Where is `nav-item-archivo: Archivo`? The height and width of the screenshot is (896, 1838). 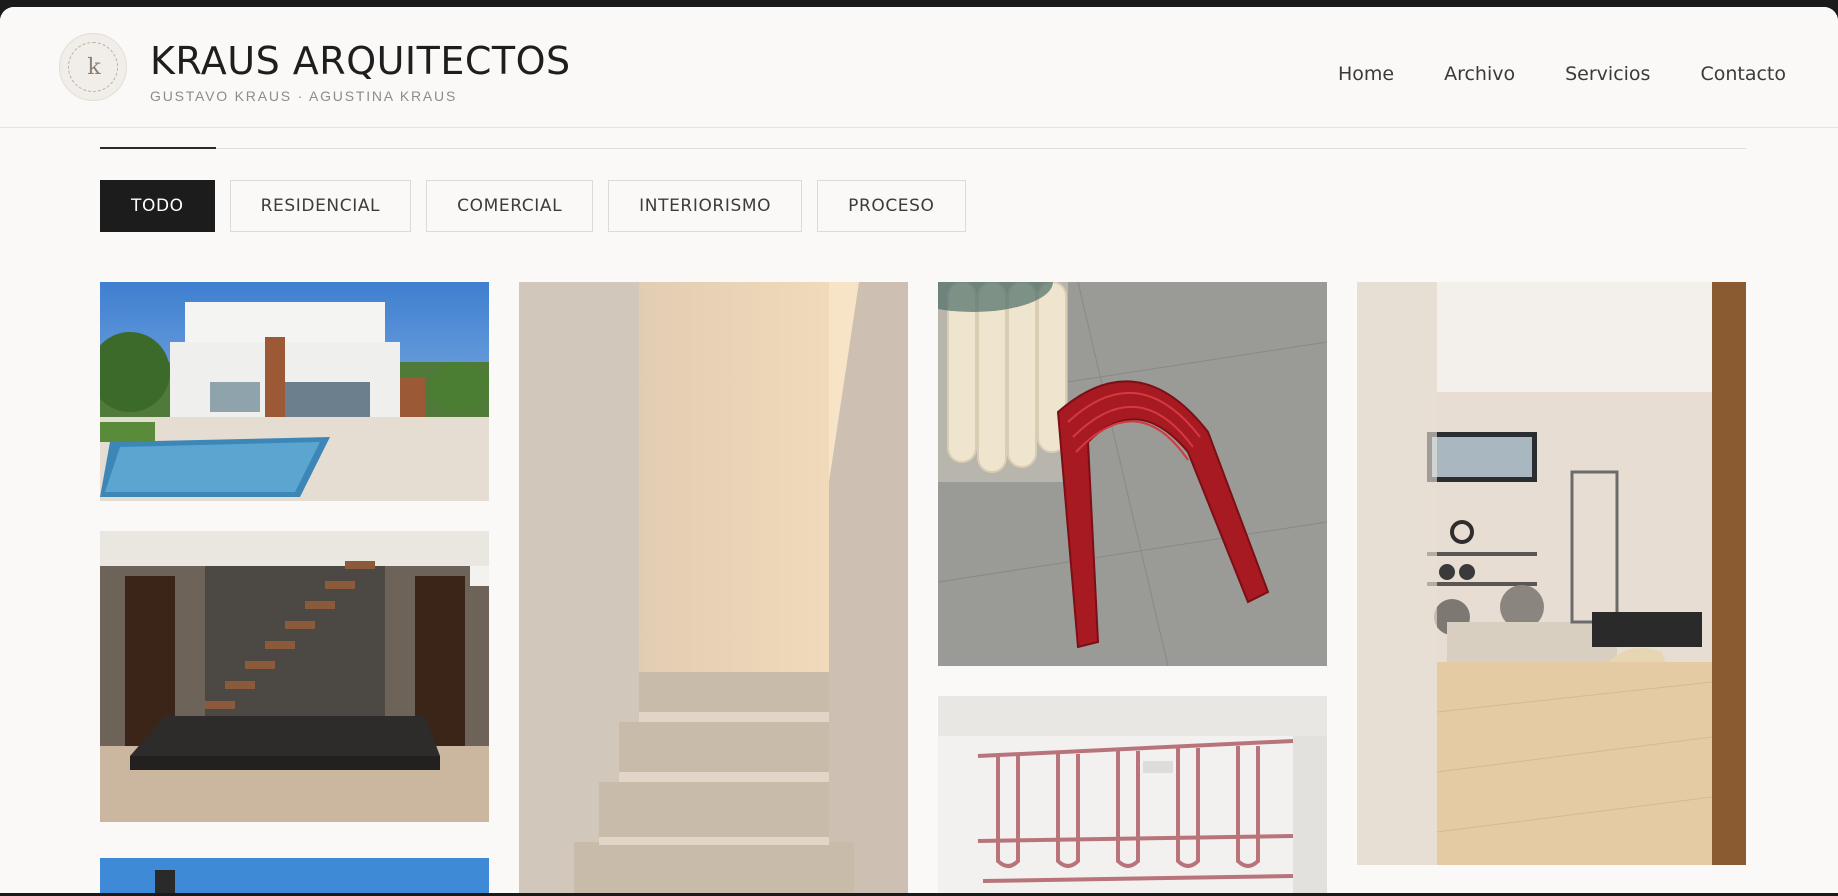 nav-item-archivo: Archivo is located at coordinates (1479, 74).